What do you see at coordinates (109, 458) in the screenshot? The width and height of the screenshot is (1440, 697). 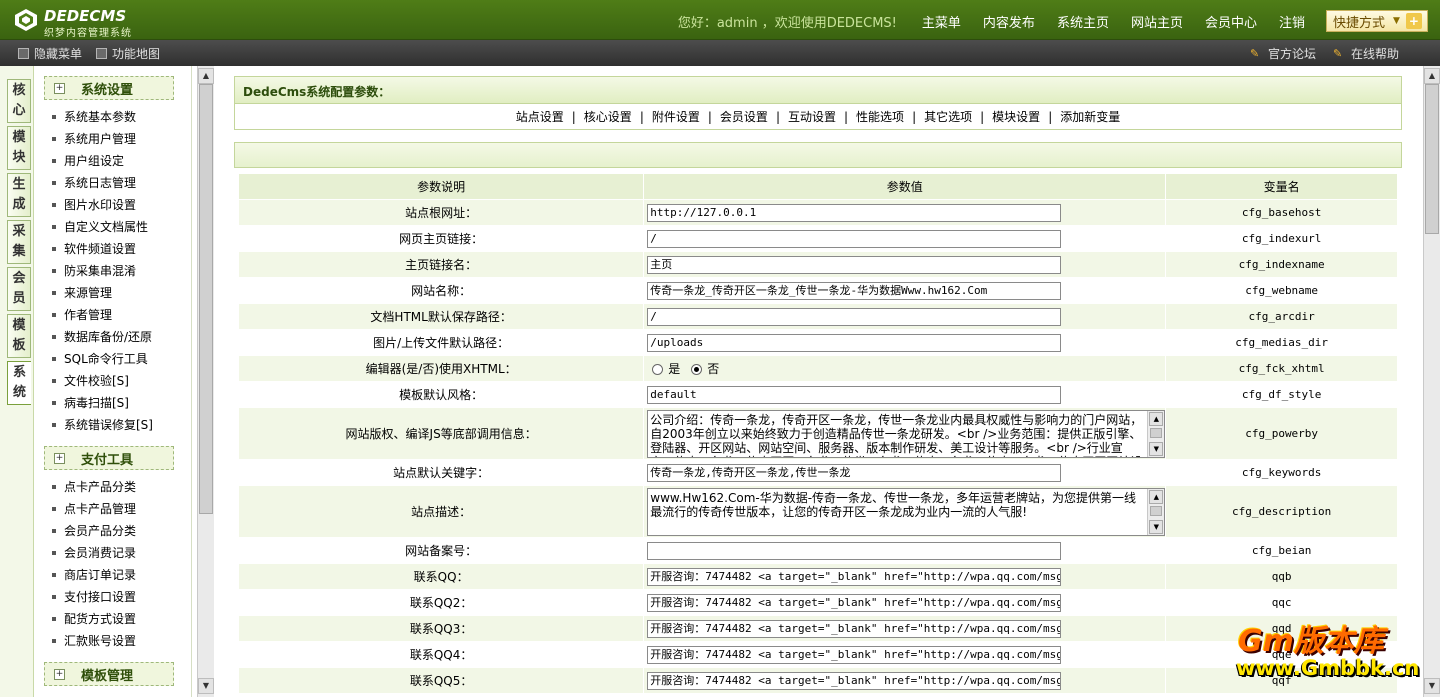 I see `menu-group-payment-tools: + 支付工具` at bounding box center [109, 458].